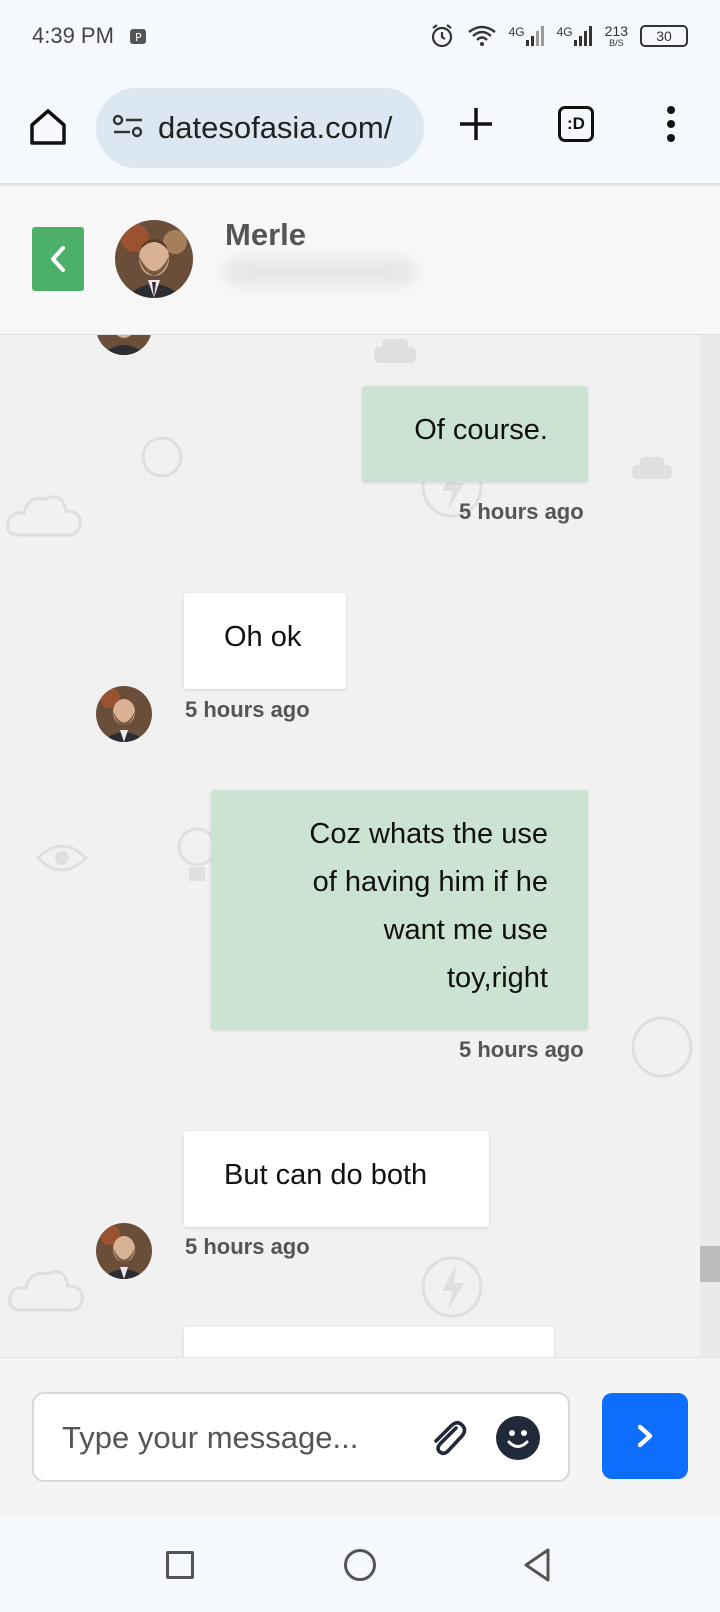 Image resolution: width=720 pixels, height=1612 pixels. Describe the element at coordinates (442, 36) in the screenshot. I see `alarm-icon` at that location.